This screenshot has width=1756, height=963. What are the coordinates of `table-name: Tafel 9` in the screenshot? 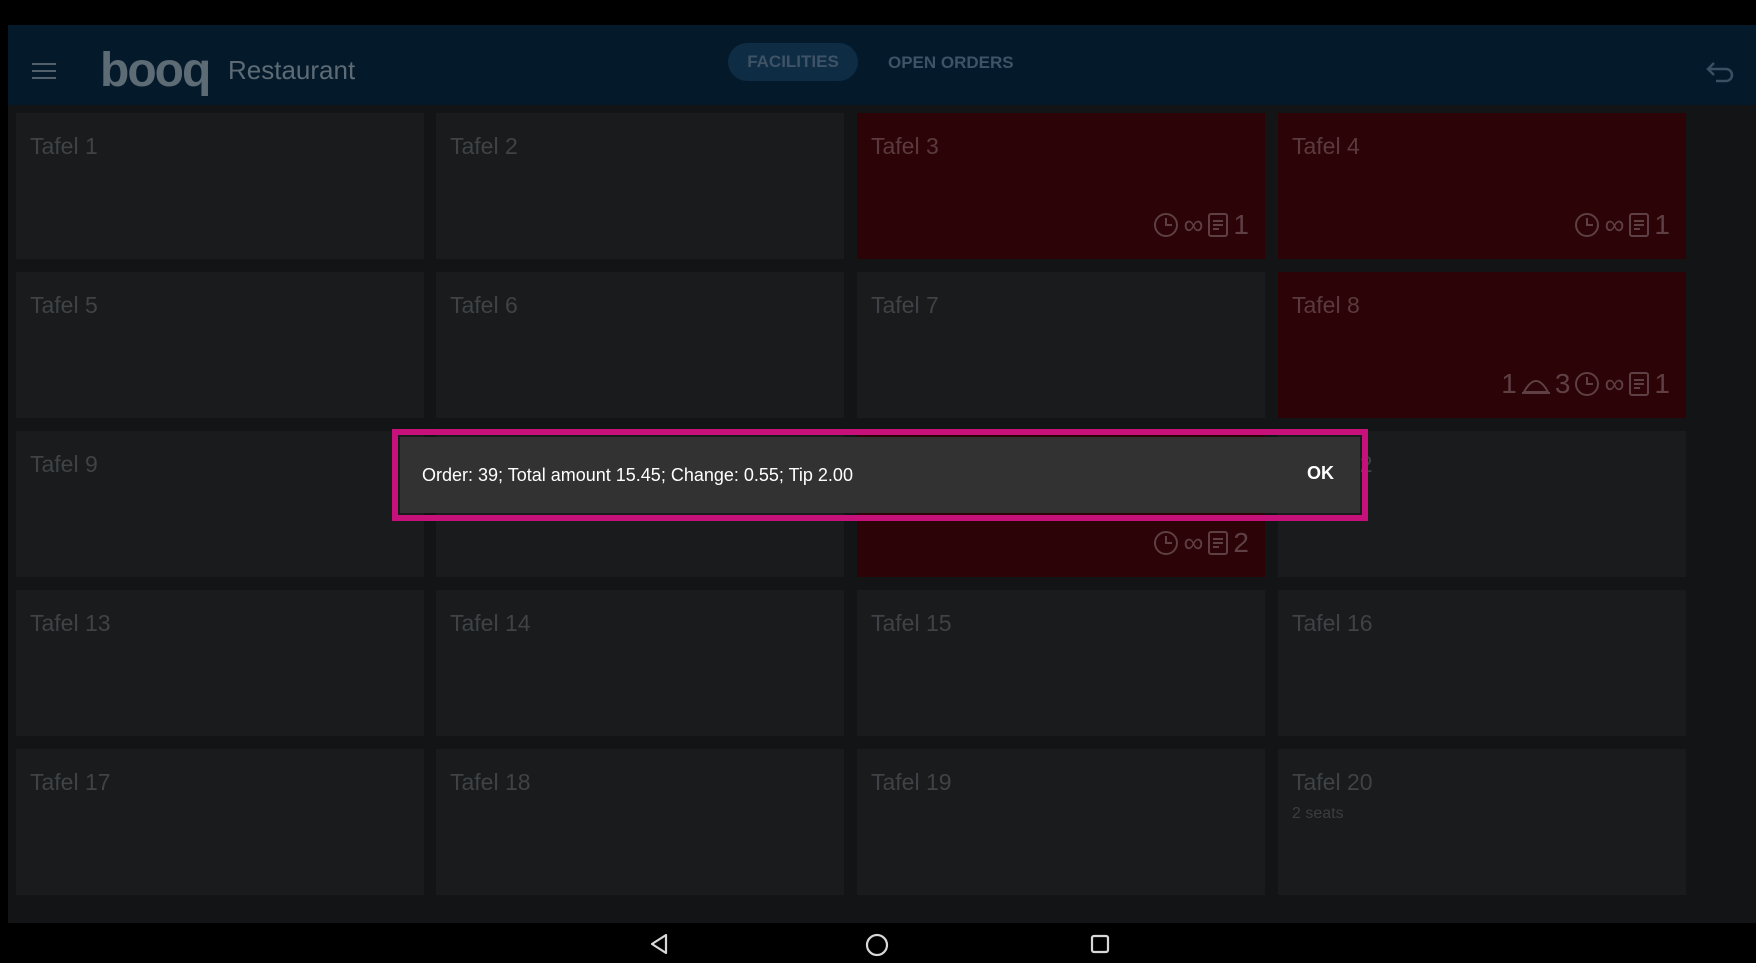 It's located at (64, 464).